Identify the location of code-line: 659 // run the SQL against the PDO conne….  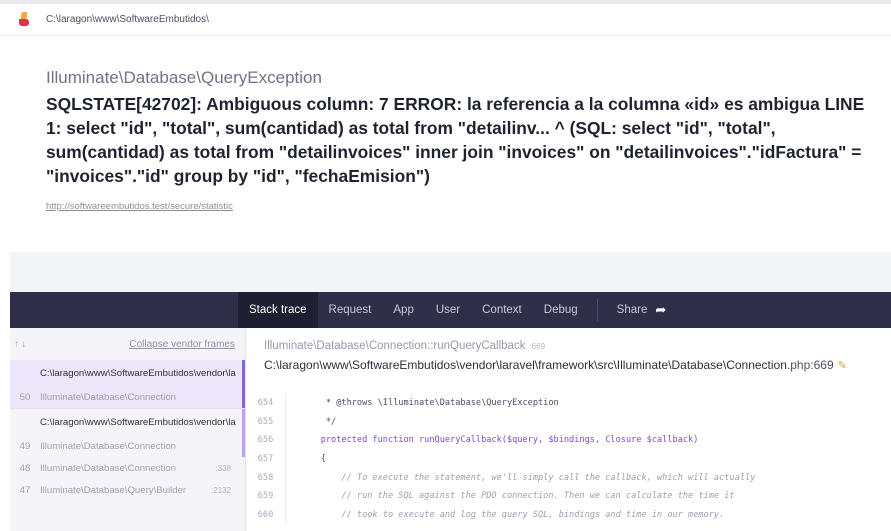
(568, 496).